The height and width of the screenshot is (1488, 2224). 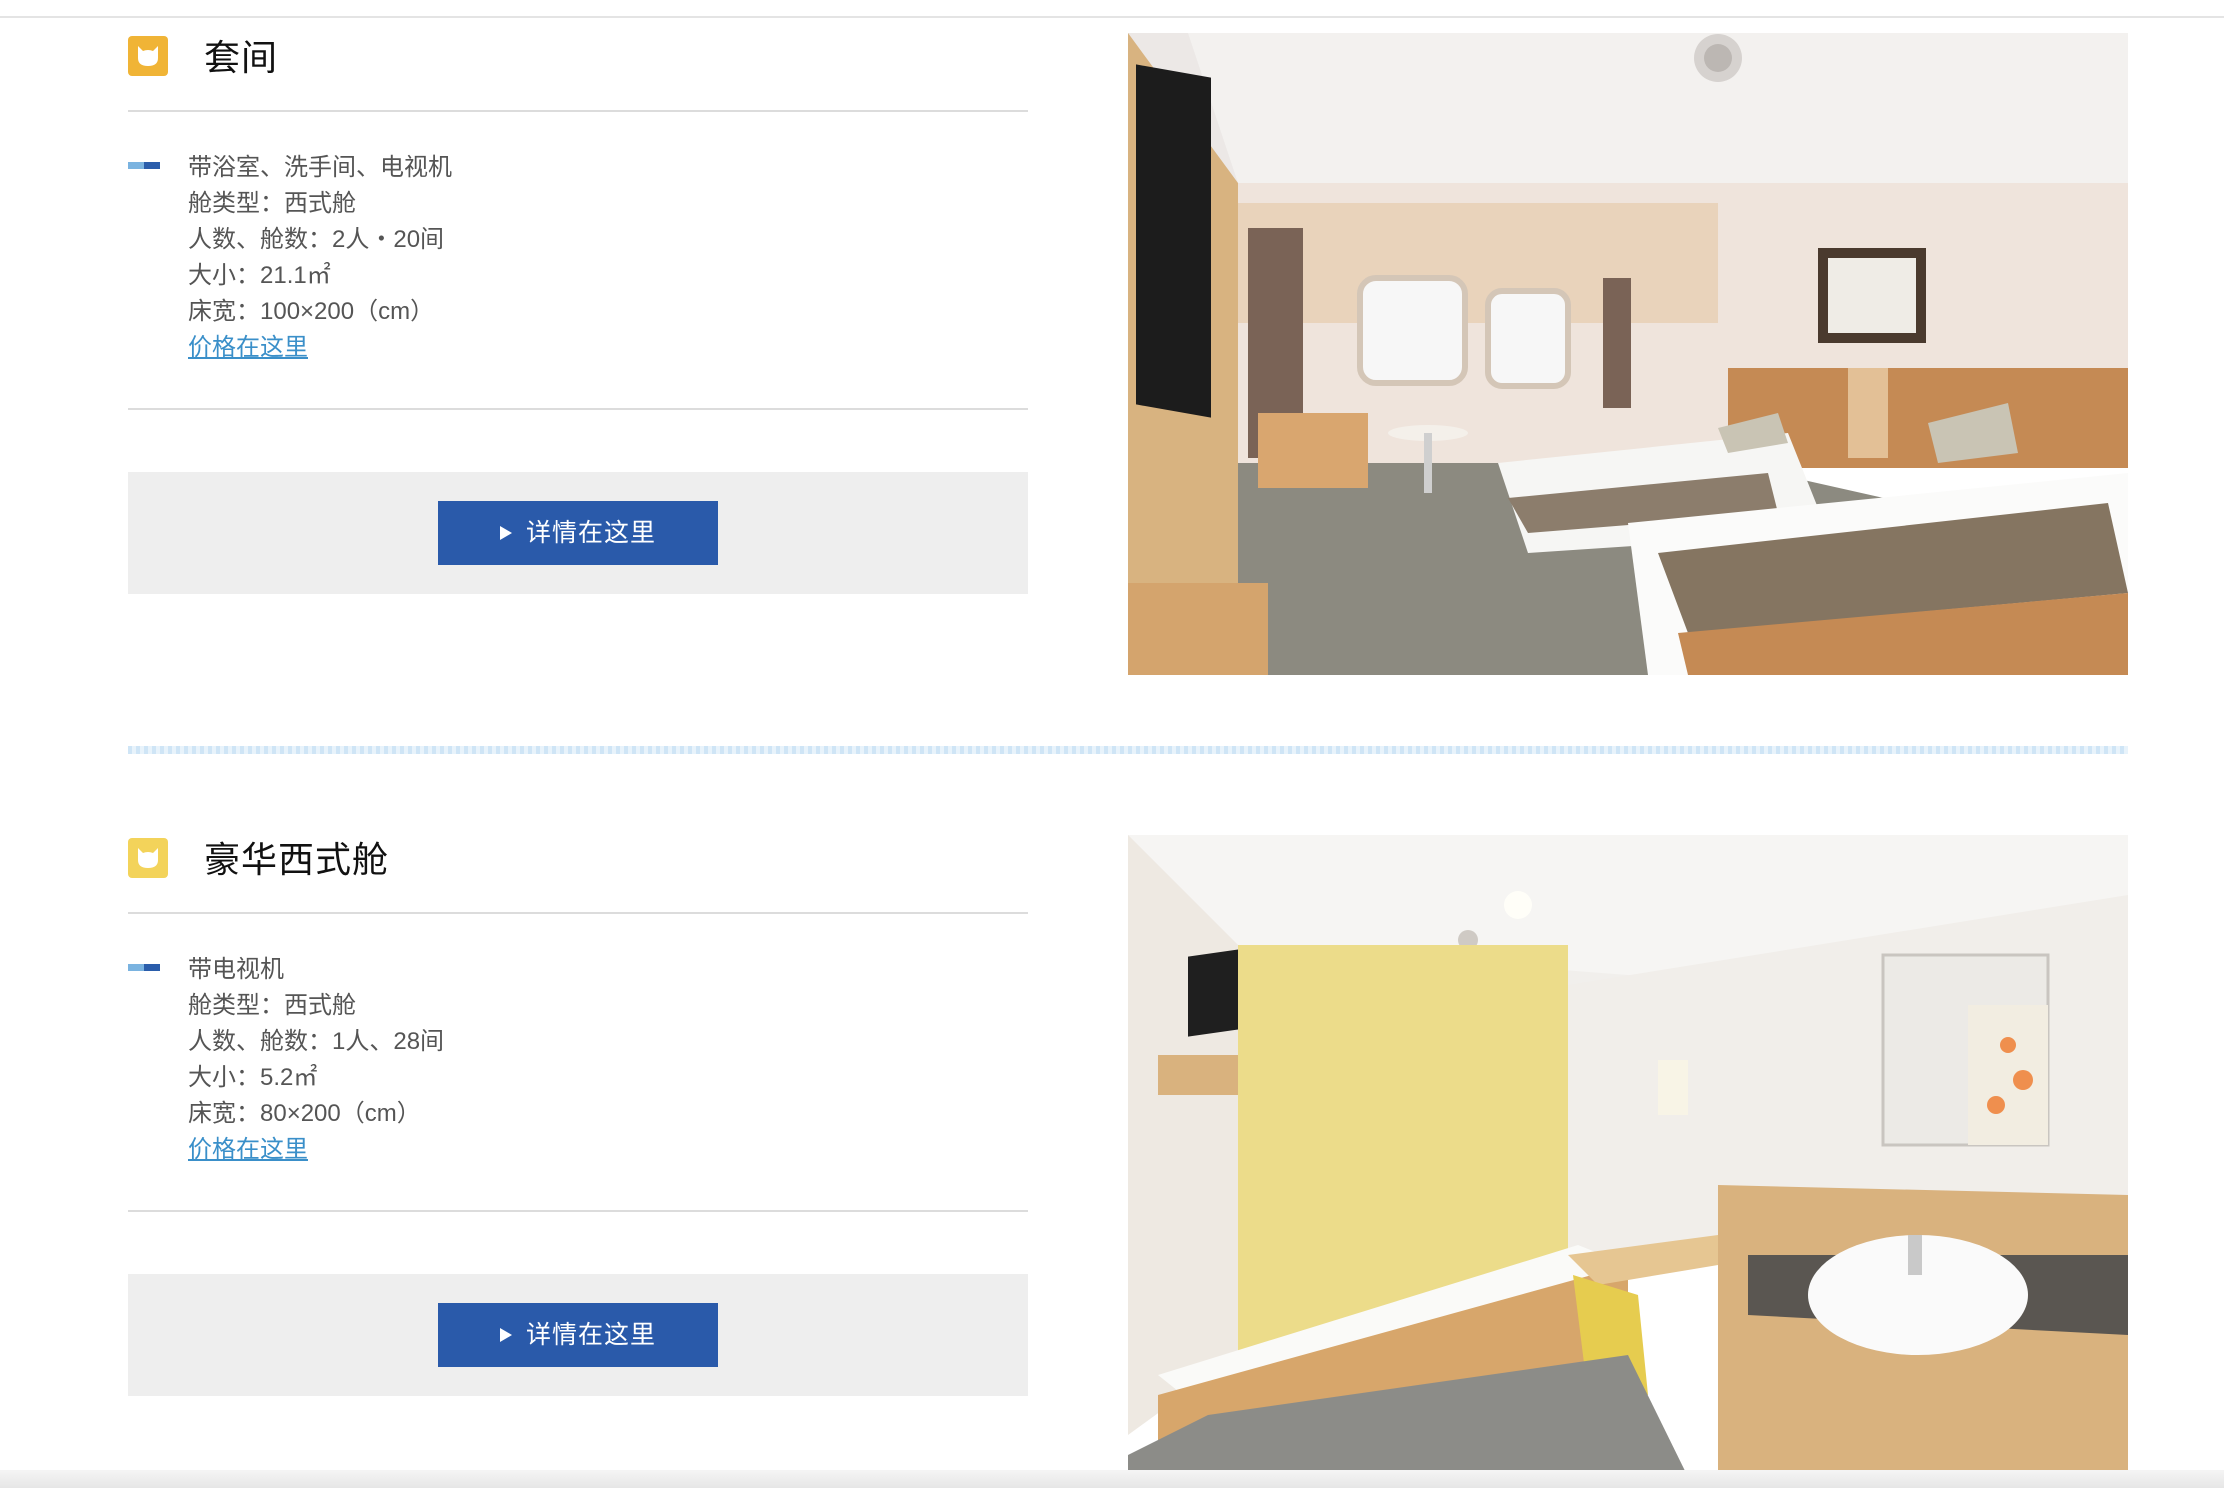 What do you see at coordinates (316, 239) in the screenshot?
I see `capacity-text: 人数、舱数：2人・20间` at bounding box center [316, 239].